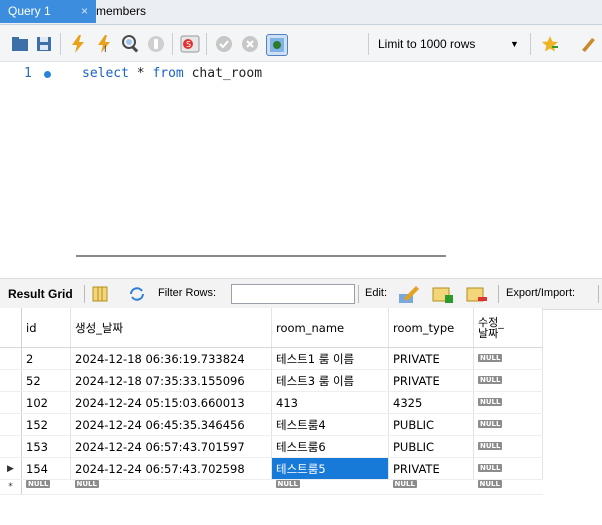  What do you see at coordinates (46, 328) in the screenshot?
I see `column-header-id: id` at bounding box center [46, 328].